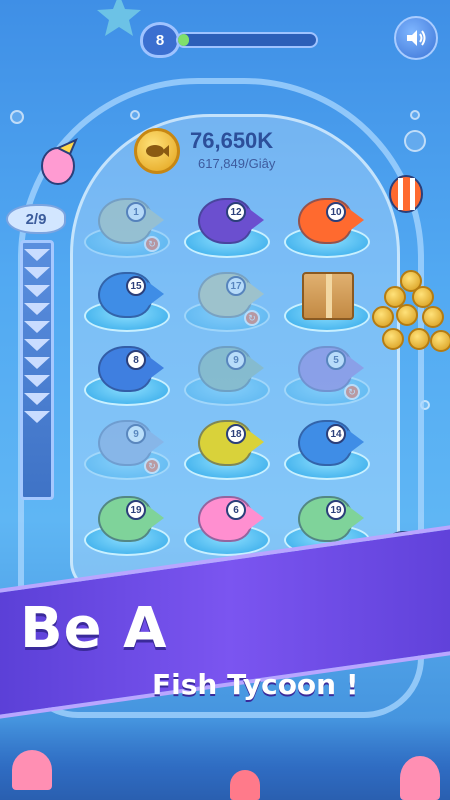  I want to click on crate-icon, so click(328, 296).